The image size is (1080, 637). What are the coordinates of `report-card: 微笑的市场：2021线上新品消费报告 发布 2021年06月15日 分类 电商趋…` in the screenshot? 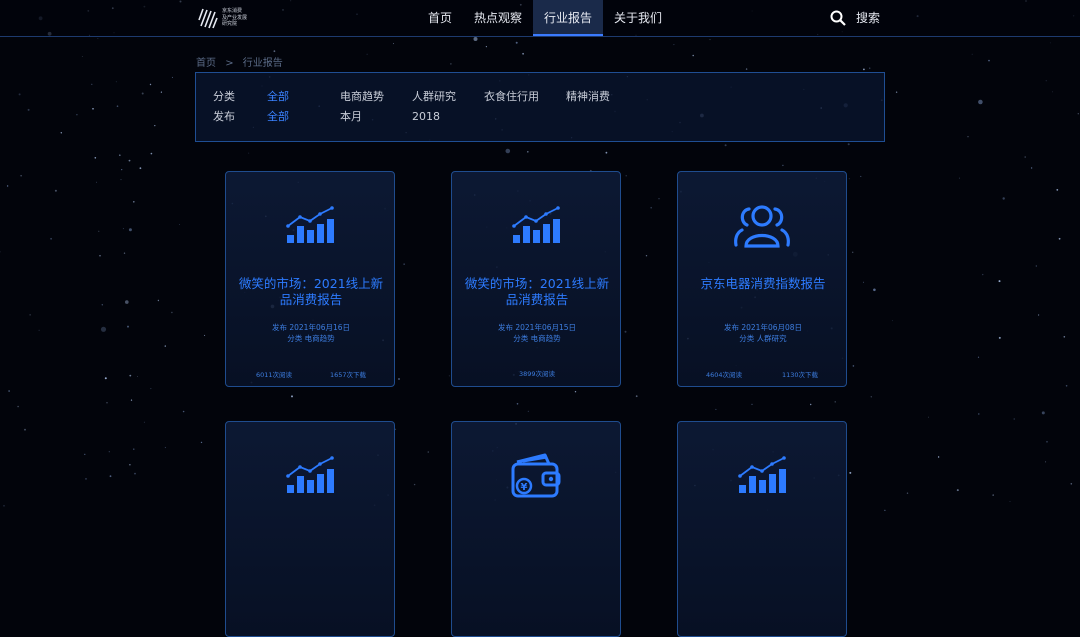 It's located at (536, 279).